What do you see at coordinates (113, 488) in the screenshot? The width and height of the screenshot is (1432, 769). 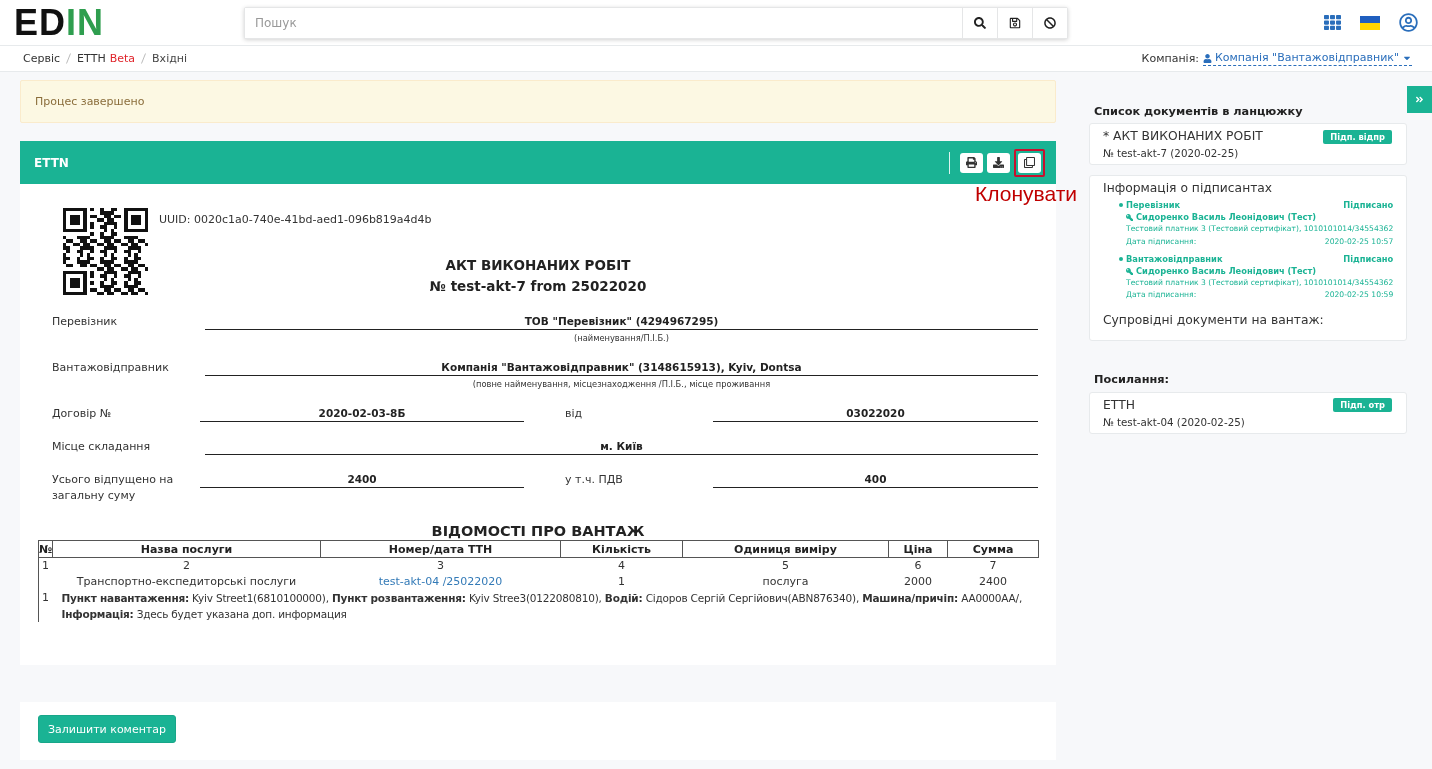 I see `field-label: Усього відпущено на загальну суму` at bounding box center [113, 488].